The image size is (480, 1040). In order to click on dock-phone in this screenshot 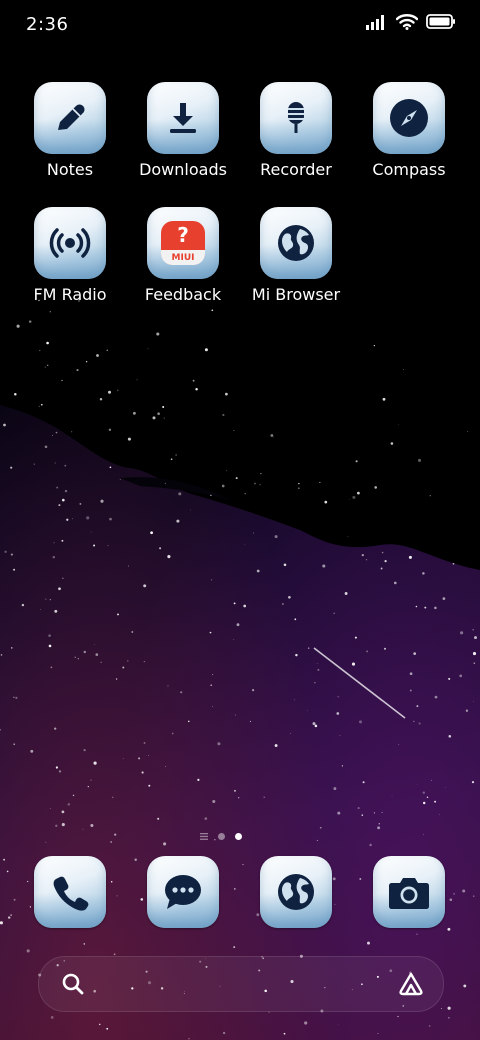, I will do `click(70, 892)`.